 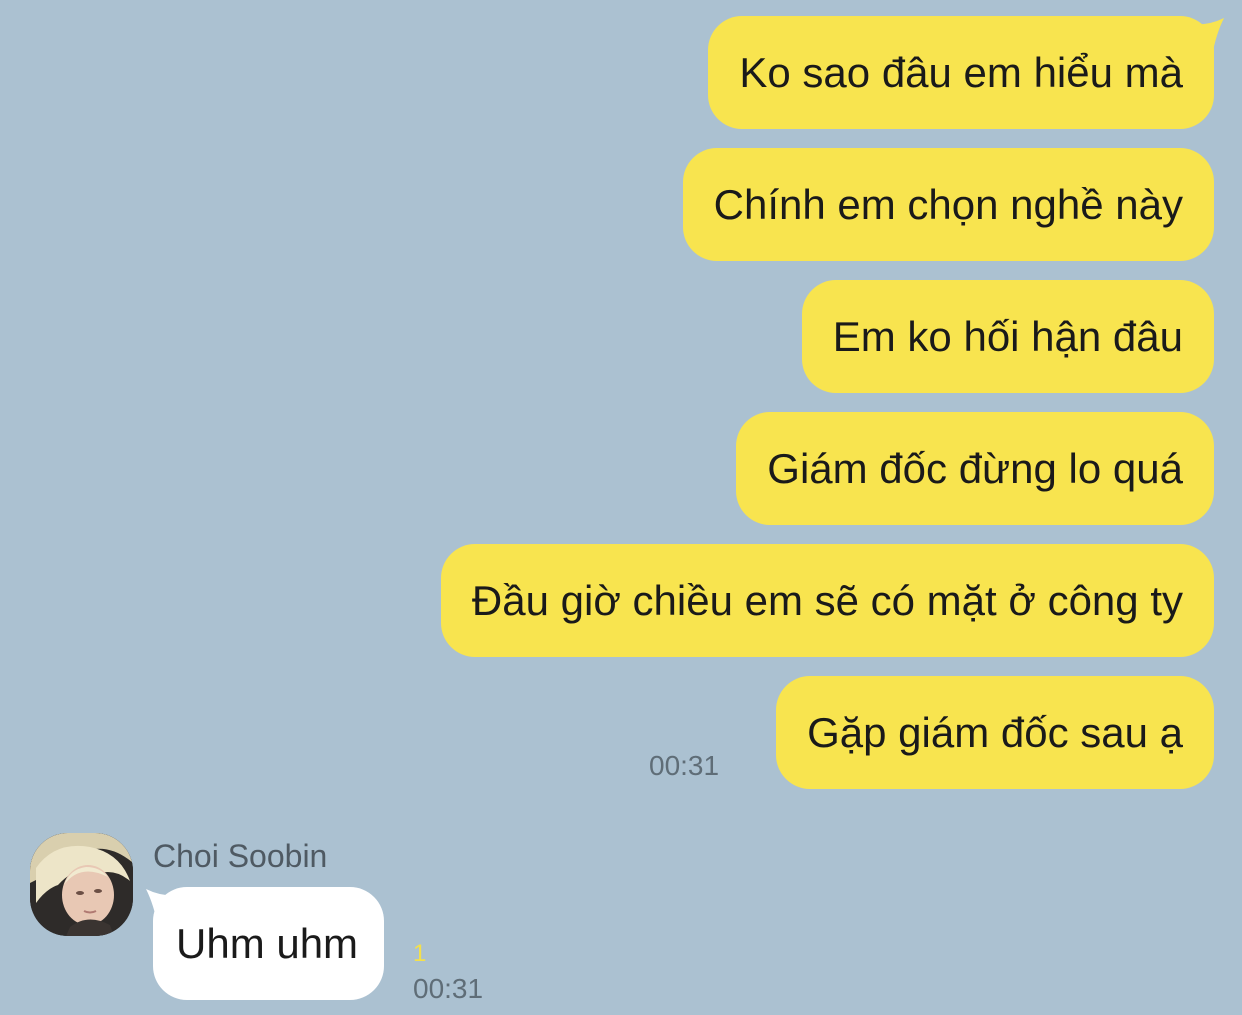 I want to click on message-text: Uhm uhm, so click(x=267, y=943).